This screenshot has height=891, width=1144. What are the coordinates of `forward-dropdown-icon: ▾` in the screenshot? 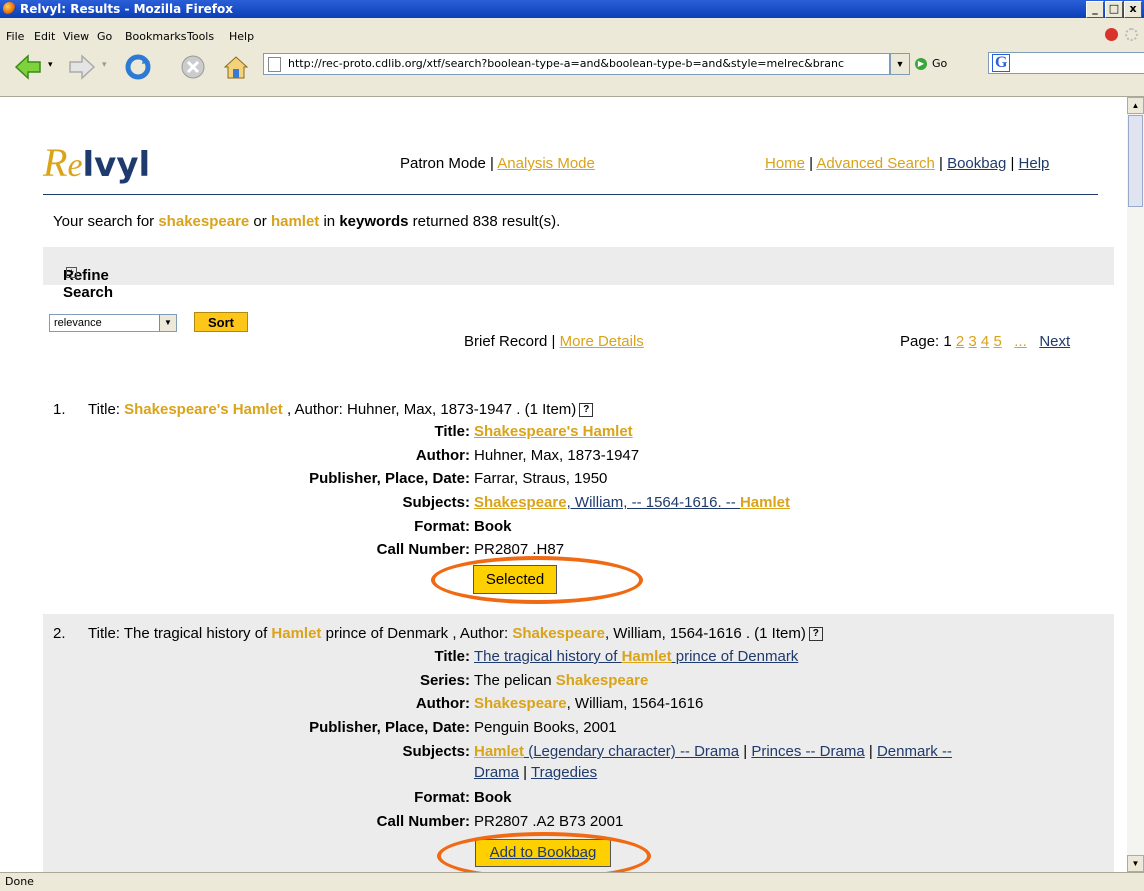 It's located at (104, 64).